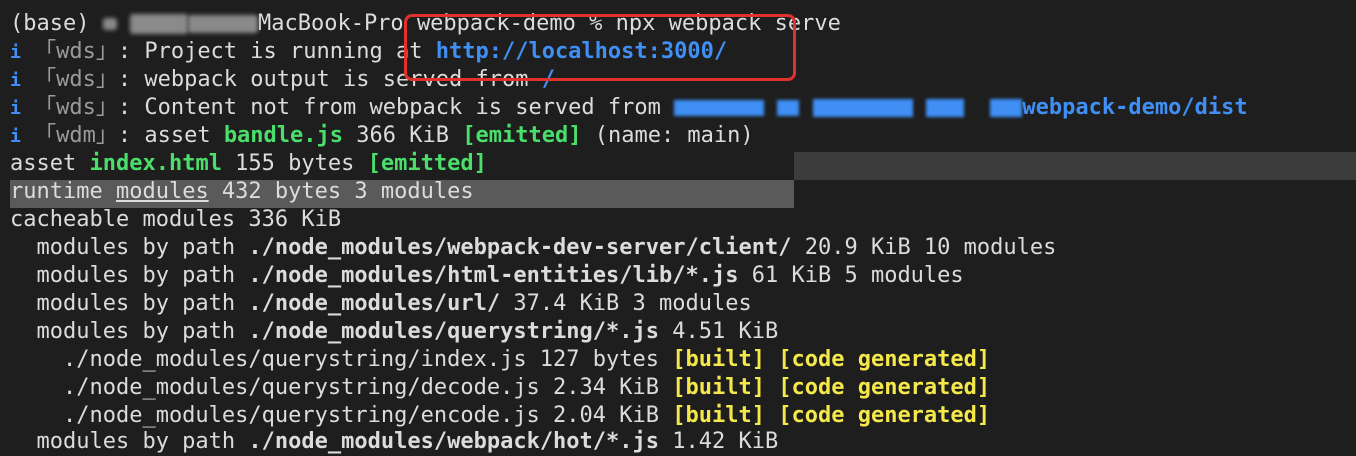 The image size is (1356, 456). I want to click on built-file-path: ./node_modules/querystring/decode.js, so click(275, 387).